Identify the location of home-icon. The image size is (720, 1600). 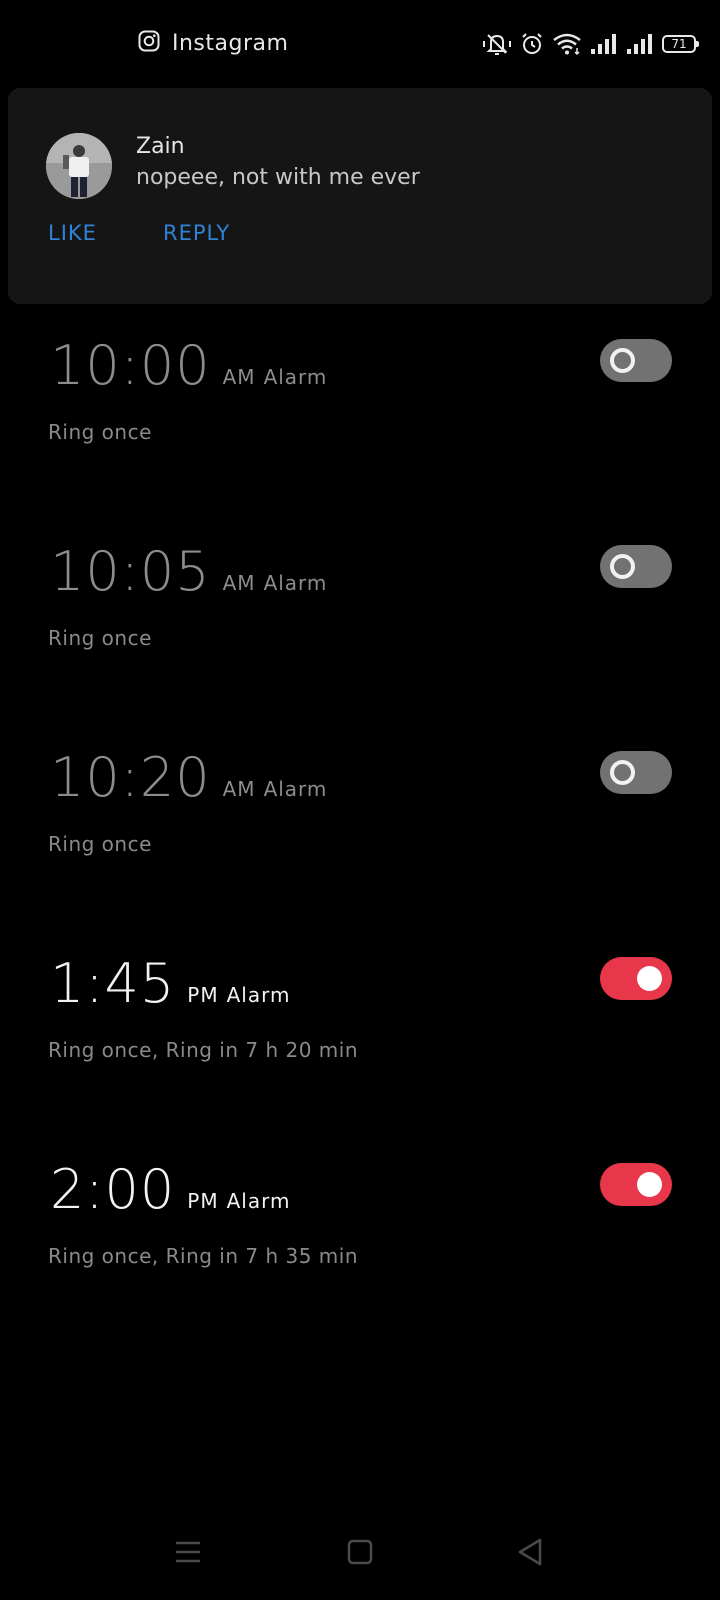
(360, 1552).